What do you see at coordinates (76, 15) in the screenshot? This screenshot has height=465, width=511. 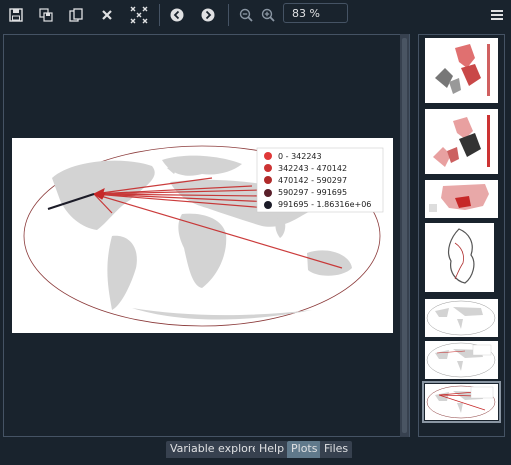 I see `copy-icon` at bounding box center [76, 15].